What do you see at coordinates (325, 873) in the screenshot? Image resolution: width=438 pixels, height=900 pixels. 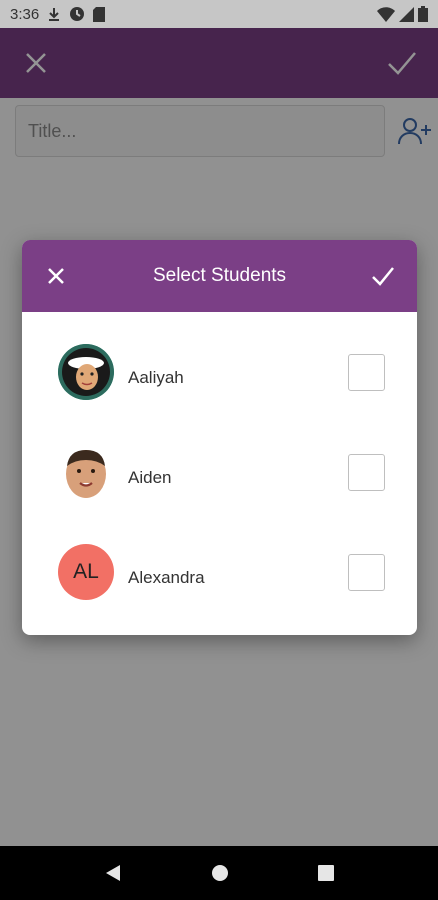 I see `recents-icon` at bounding box center [325, 873].